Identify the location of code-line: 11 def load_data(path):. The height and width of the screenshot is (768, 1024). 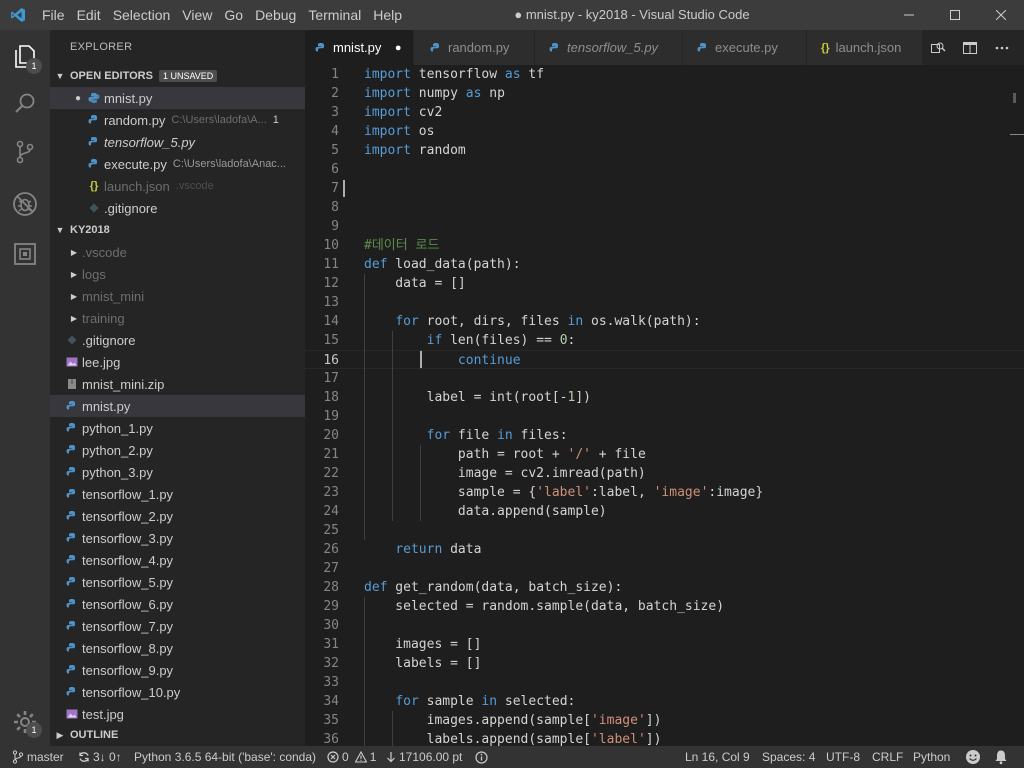
(664, 264).